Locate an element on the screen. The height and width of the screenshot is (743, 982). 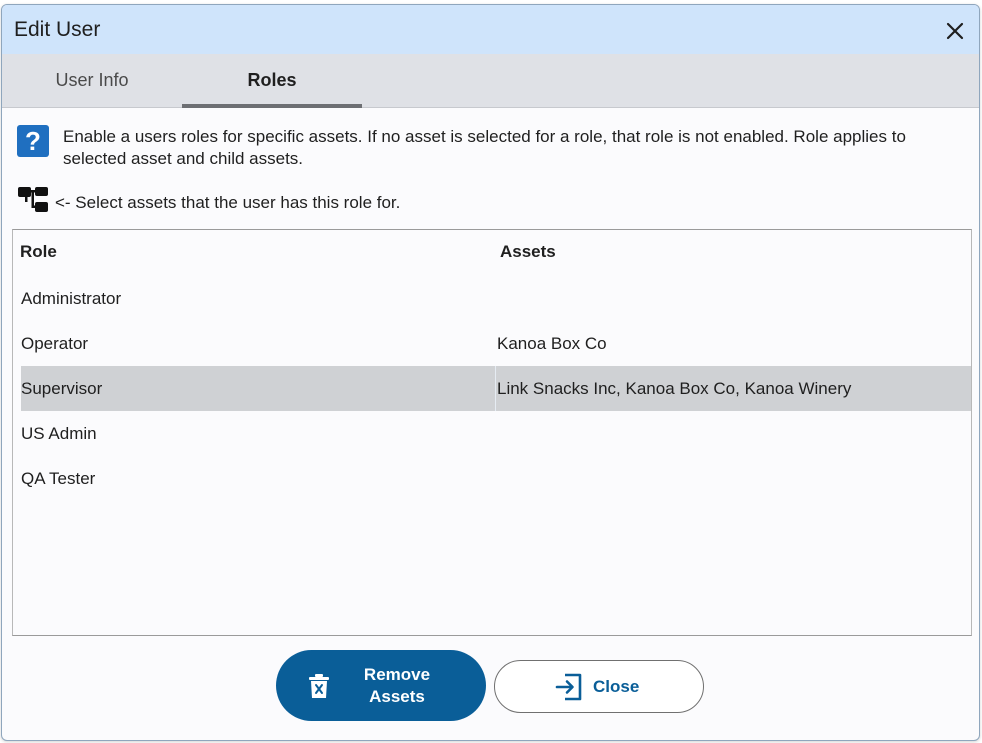
asset-tree-icon is located at coordinates (33, 200).